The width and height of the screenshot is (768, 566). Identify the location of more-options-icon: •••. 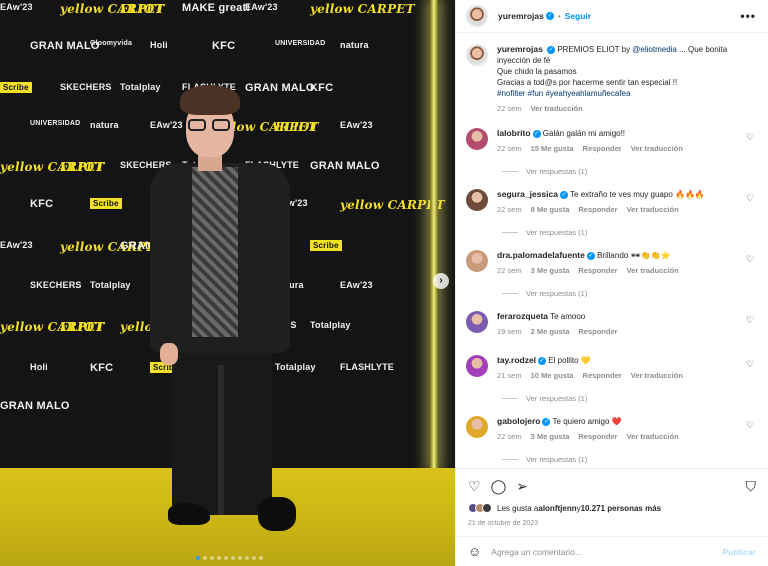
(748, 16).